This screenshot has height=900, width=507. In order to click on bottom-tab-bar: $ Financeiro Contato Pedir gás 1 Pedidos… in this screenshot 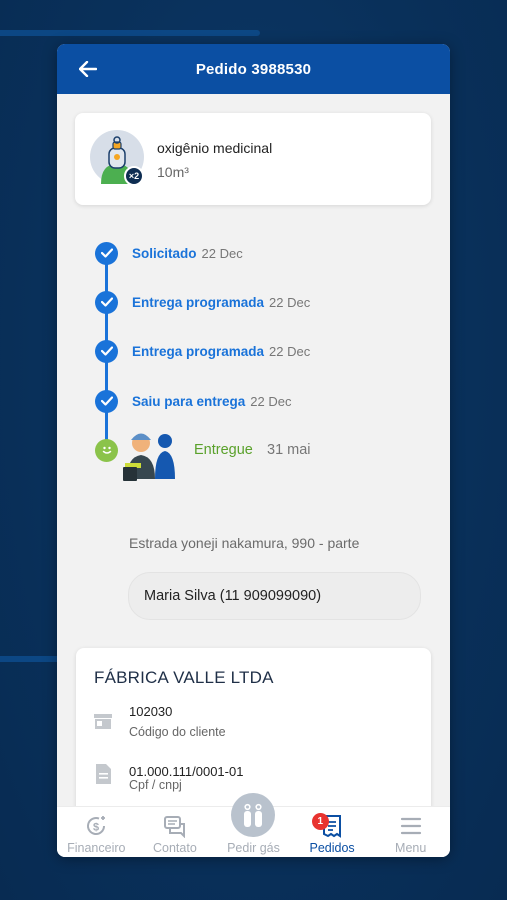, I will do `click(253, 825)`.